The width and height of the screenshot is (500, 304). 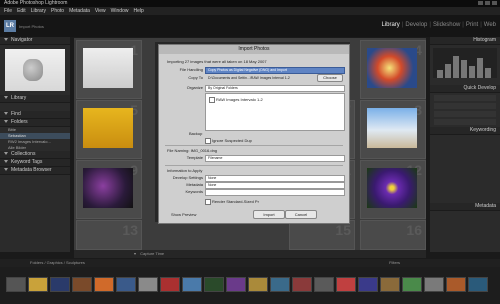 I want to click on grid-cell: 12, so click(x=393, y=189).